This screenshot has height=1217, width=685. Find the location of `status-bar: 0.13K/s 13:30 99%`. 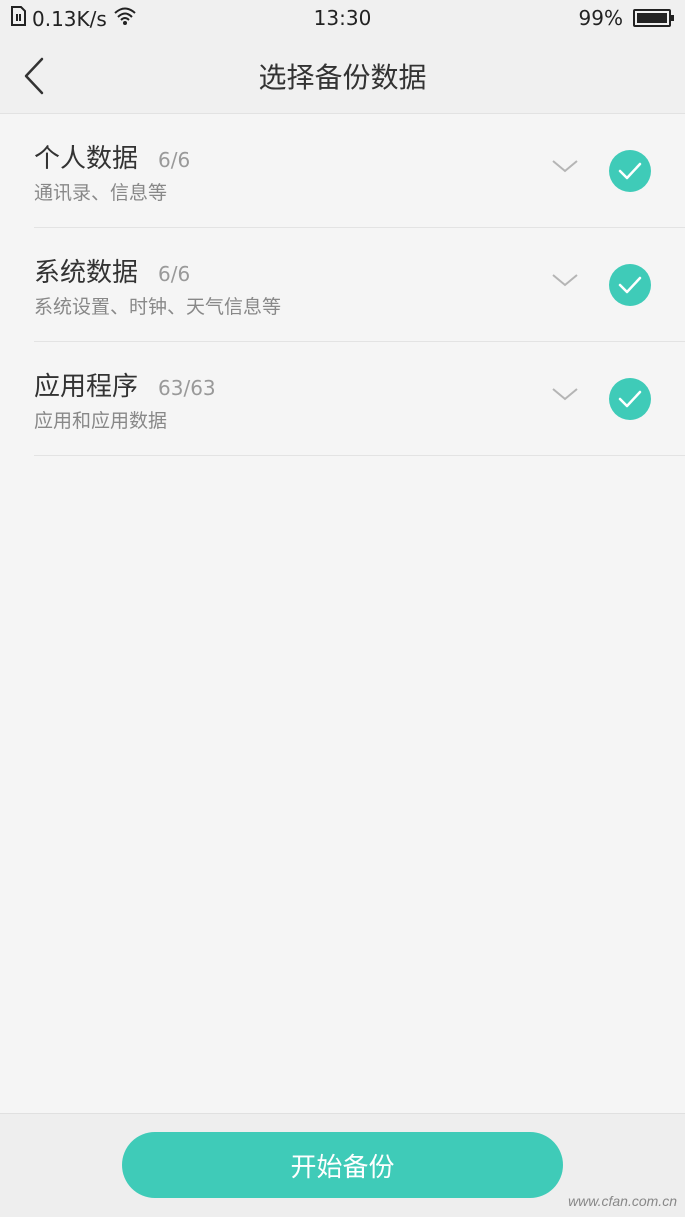

status-bar: 0.13K/s 13:30 99% is located at coordinates (342, 18).